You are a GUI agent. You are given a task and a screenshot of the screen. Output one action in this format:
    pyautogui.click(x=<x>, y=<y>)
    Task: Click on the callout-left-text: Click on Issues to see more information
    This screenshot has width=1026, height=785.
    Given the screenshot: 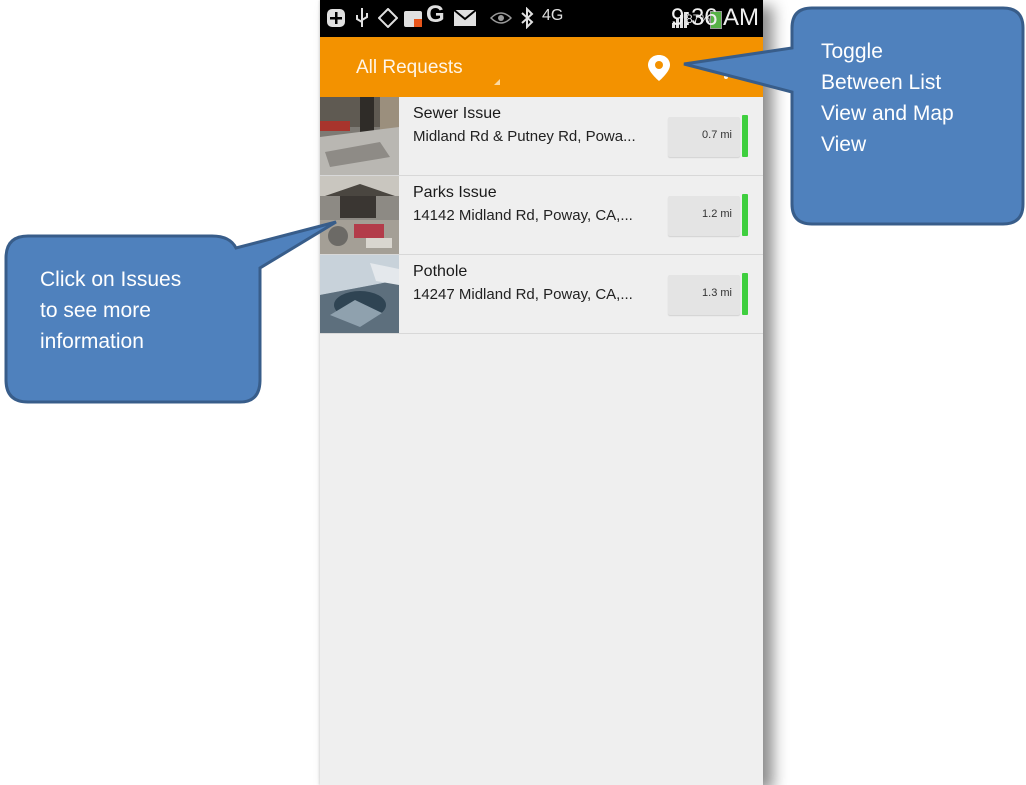 What is the action you would take?
    pyautogui.click(x=145, y=310)
    